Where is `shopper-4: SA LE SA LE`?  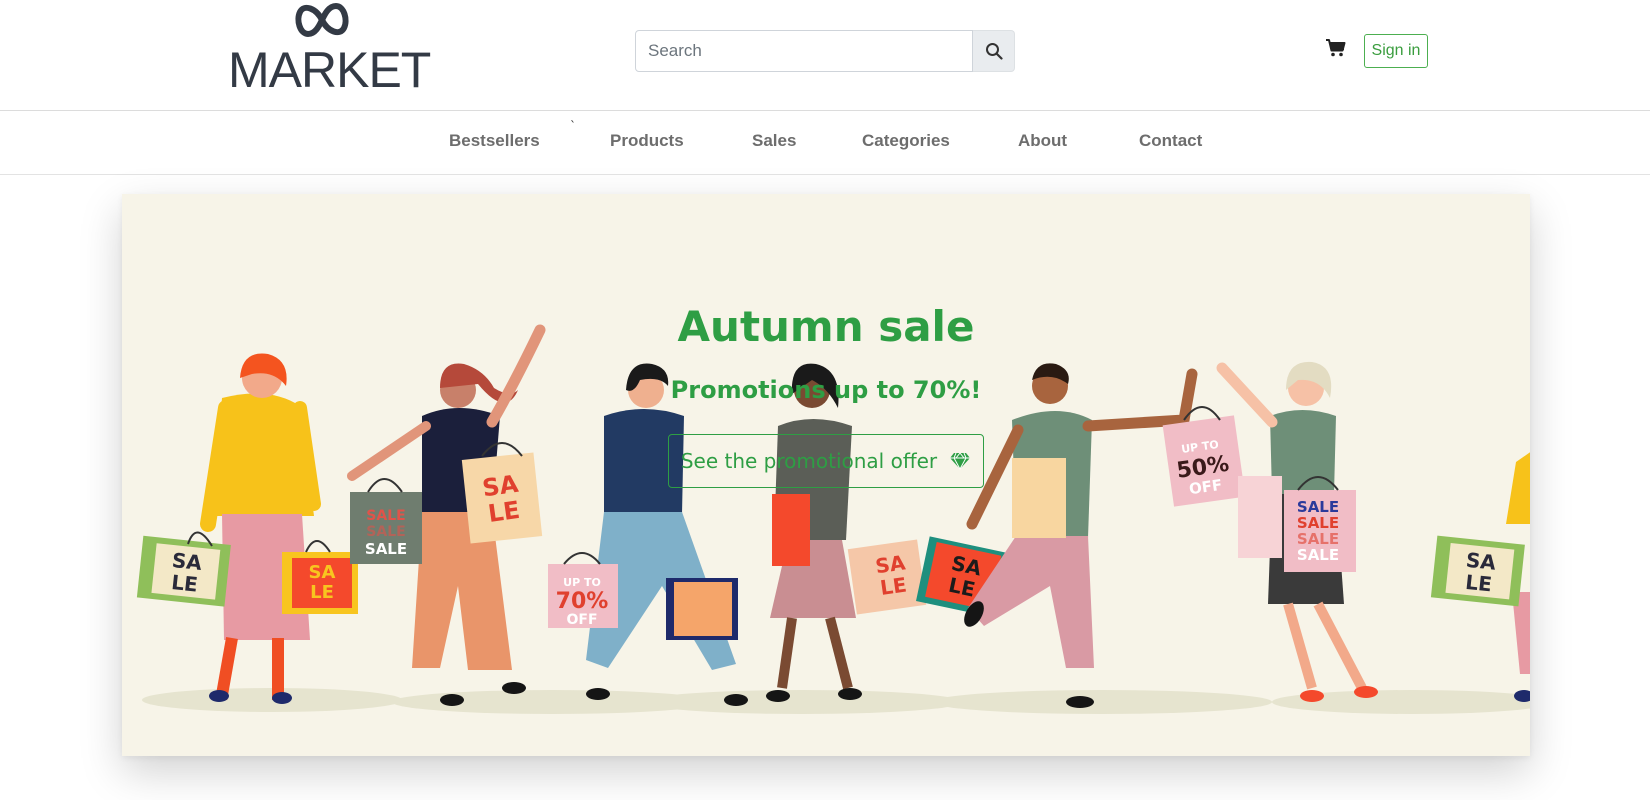
shopper-4: SA LE SA LE is located at coordinates (888, 532).